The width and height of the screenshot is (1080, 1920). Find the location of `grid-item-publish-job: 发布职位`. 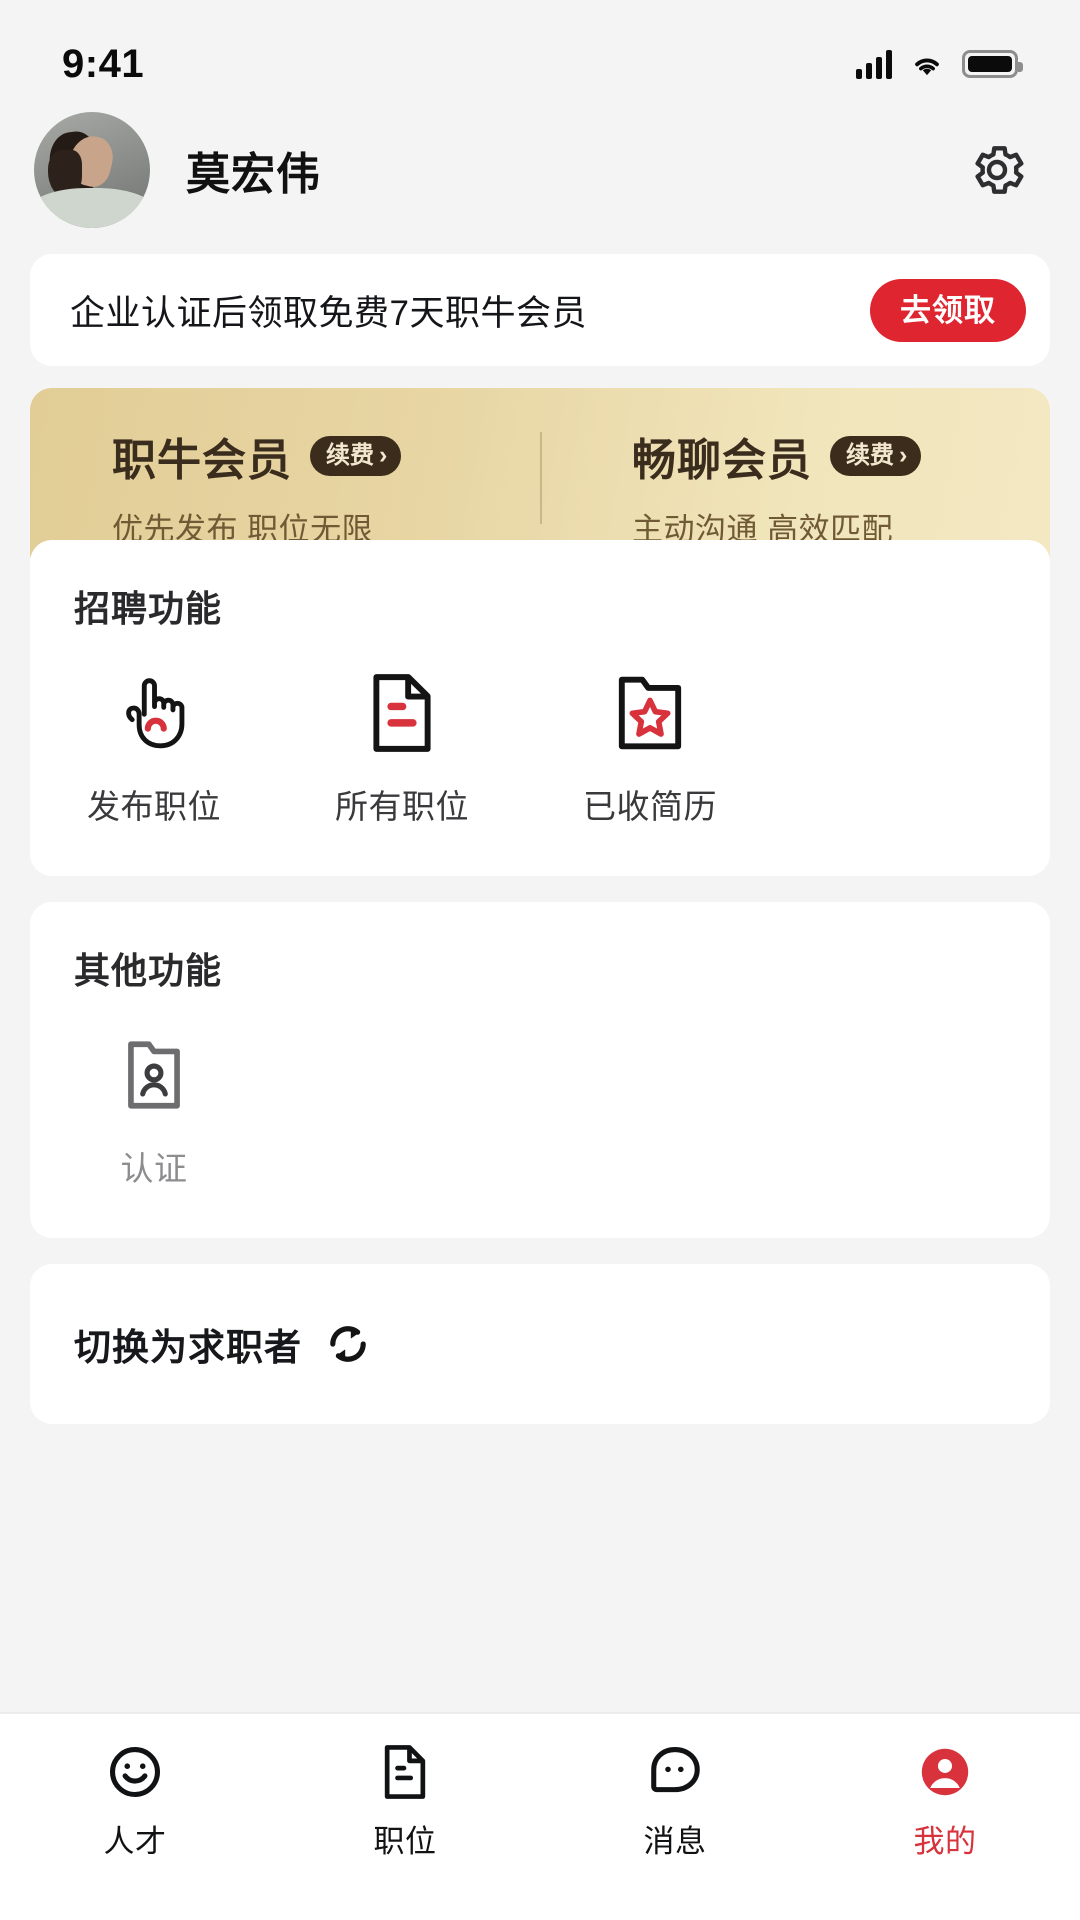

grid-item-publish-job: 发布职位 is located at coordinates (154, 750).